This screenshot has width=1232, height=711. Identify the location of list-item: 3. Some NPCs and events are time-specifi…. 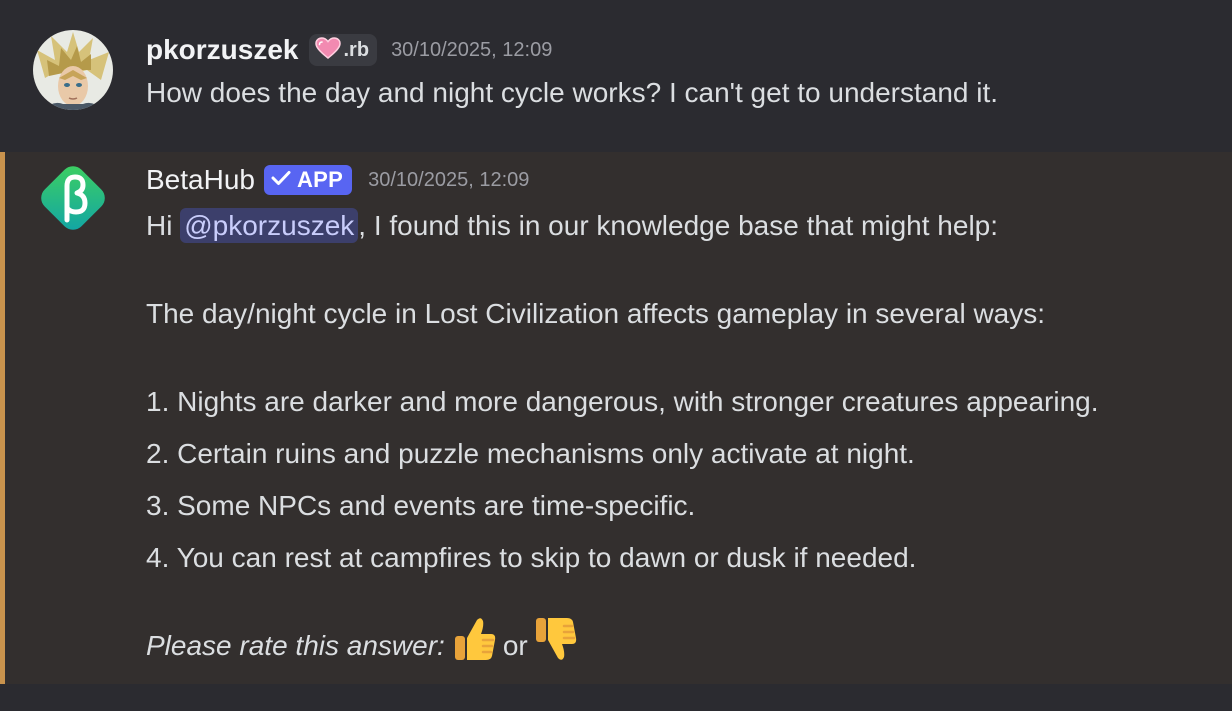
(421, 505).